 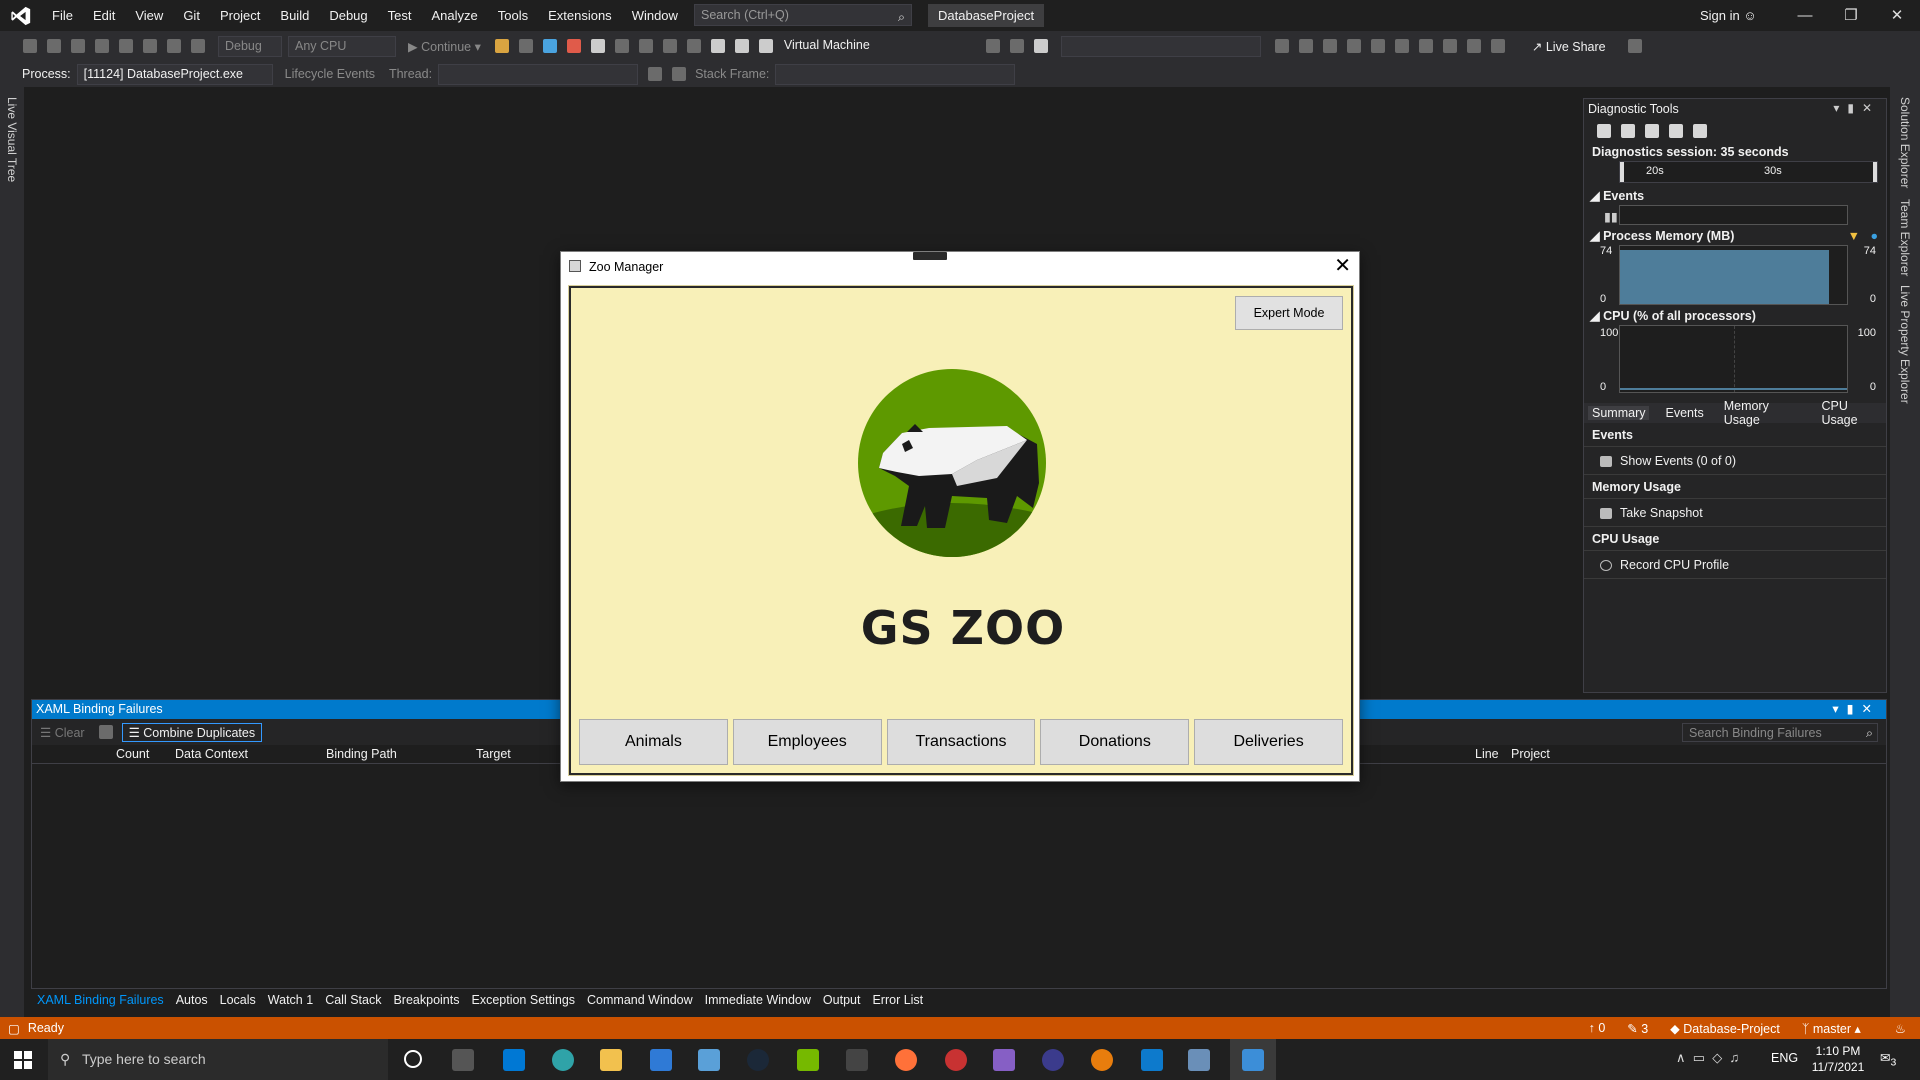 What do you see at coordinates (514, 1060) in the screenshot?
I see `store-icon` at bounding box center [514, 1060].